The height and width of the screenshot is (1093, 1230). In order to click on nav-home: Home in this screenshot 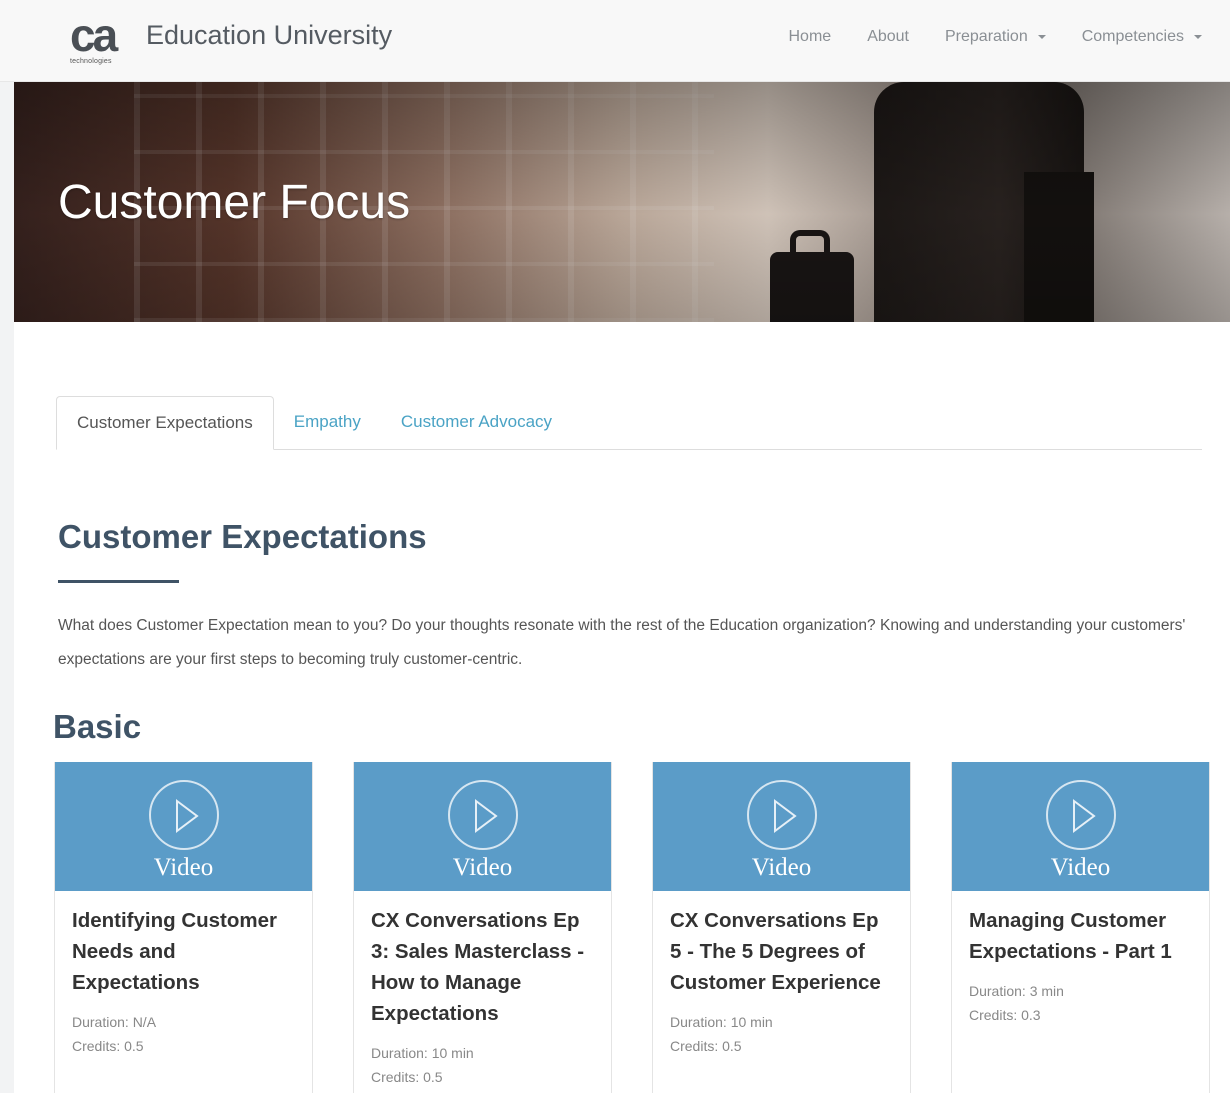, I will do `click(810, 37)`.